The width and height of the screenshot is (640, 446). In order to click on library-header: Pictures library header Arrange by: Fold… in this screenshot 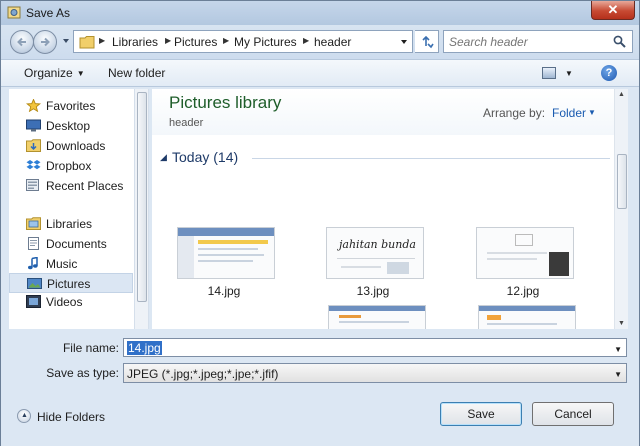, I will do `click(390, 112)`.